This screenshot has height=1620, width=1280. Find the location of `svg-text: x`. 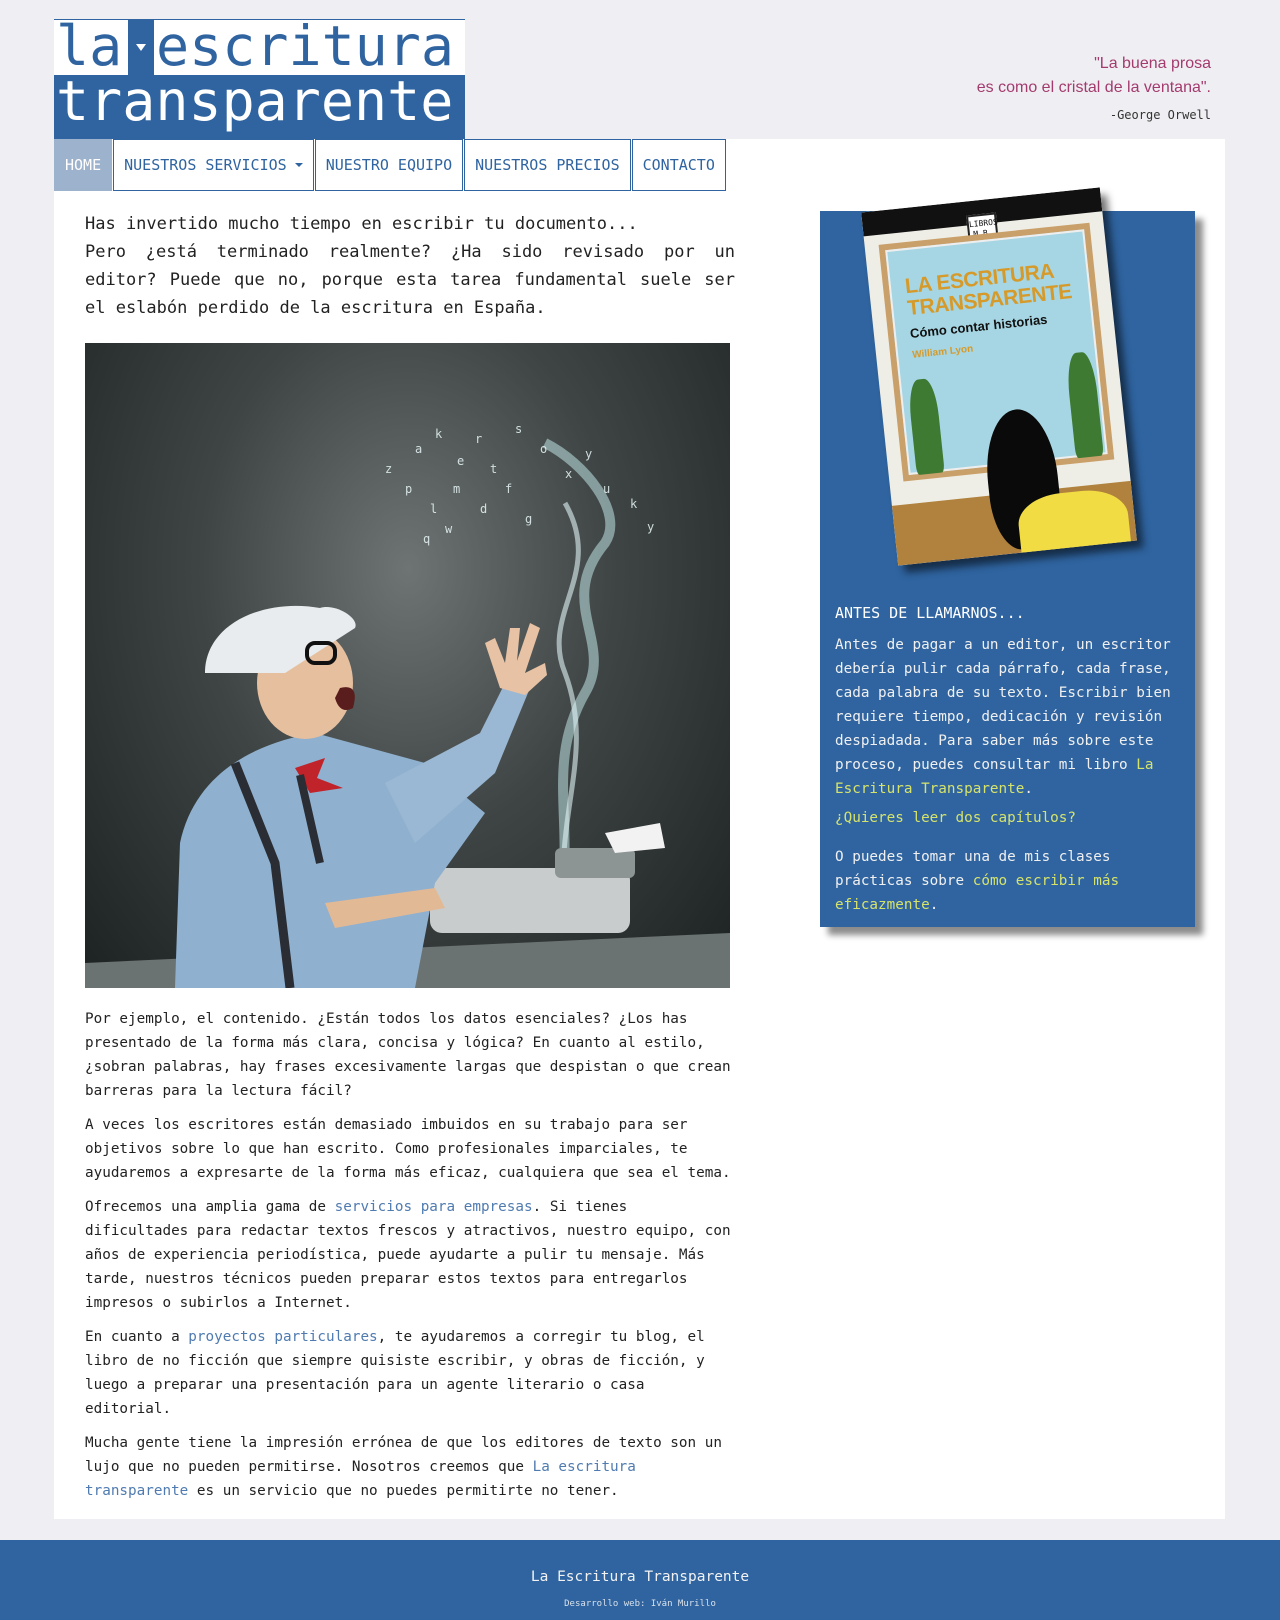

svg-text: x is located at coordinates (568, 474).